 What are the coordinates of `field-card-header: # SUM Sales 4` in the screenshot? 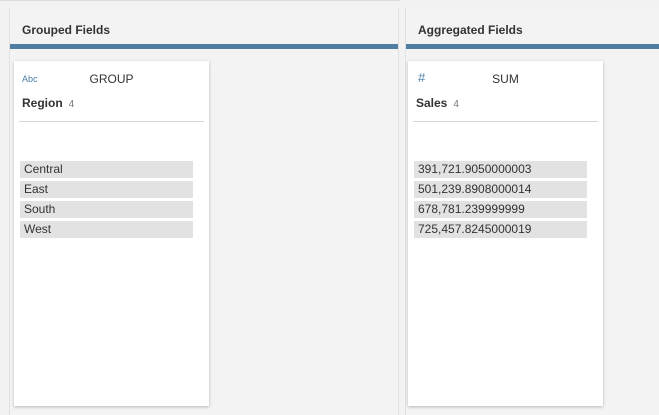 It's located at (505, 91).